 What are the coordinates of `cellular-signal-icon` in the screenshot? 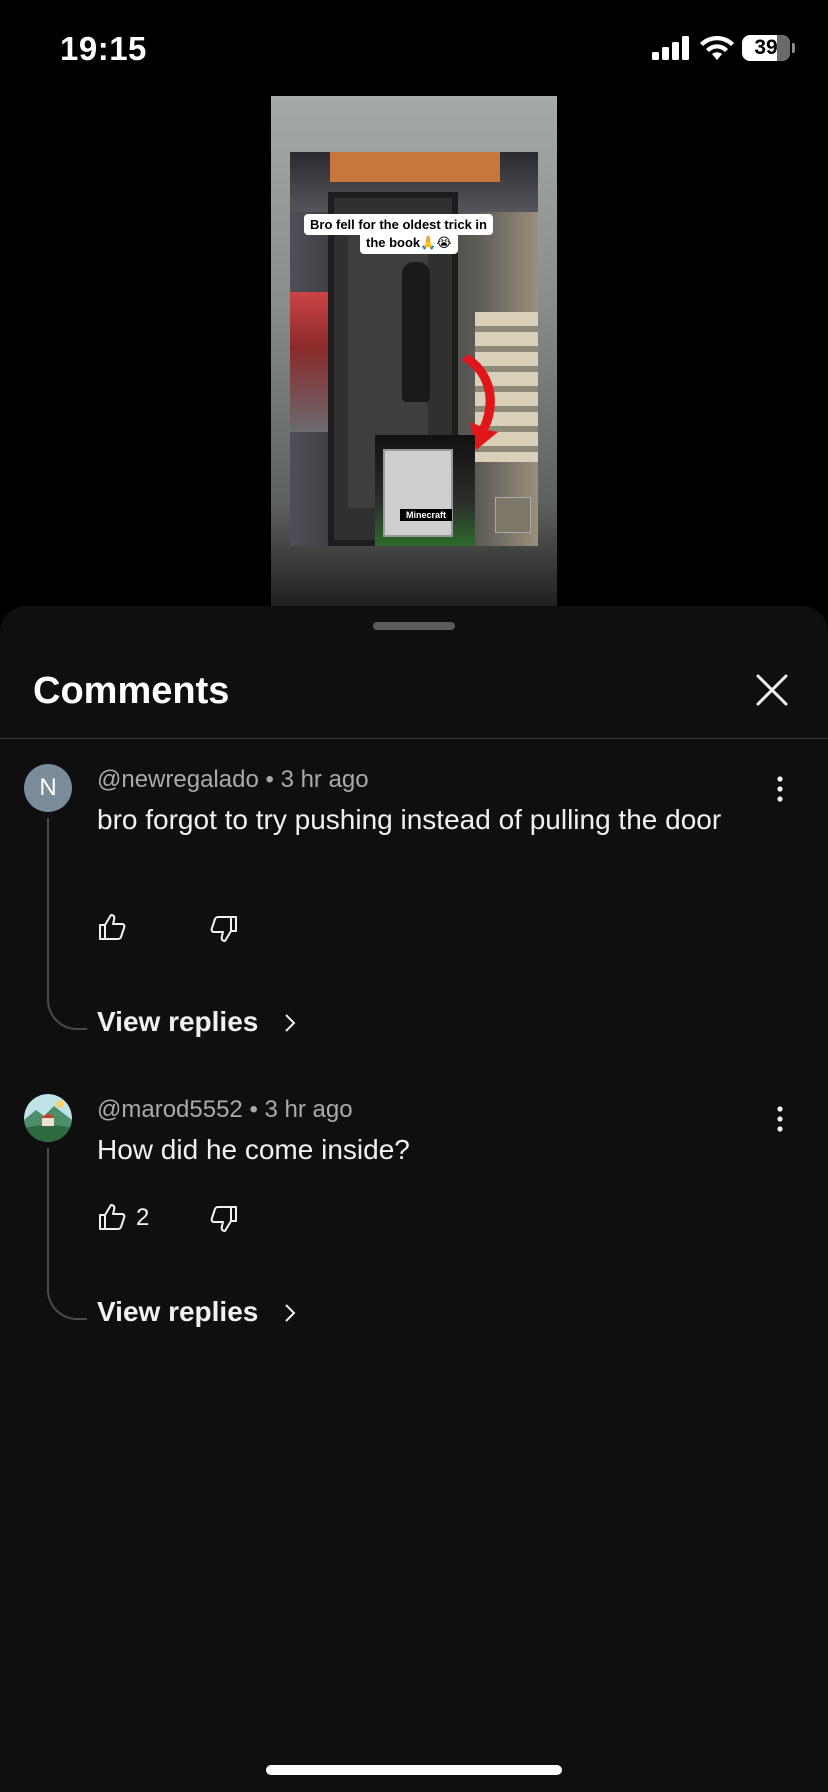 It's located at (670, 48).